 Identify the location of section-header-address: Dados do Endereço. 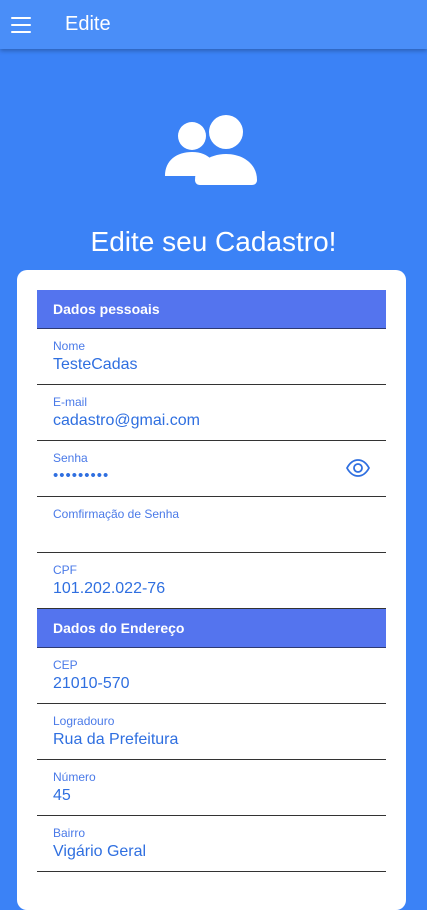
(211, 628).